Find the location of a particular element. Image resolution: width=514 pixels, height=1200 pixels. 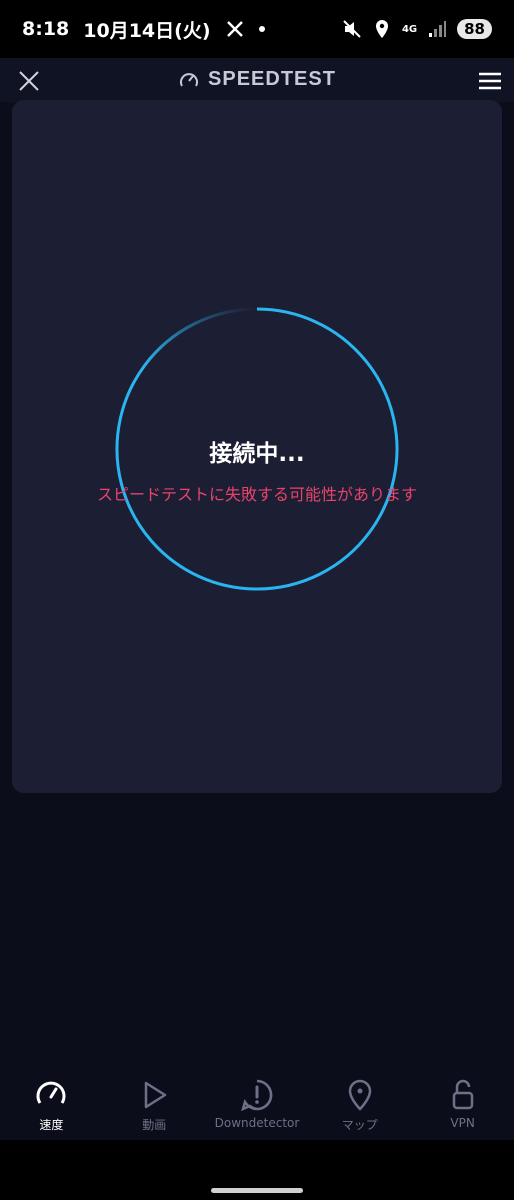

status-date: 10月14日(火) is located at coordinates (147, 30).